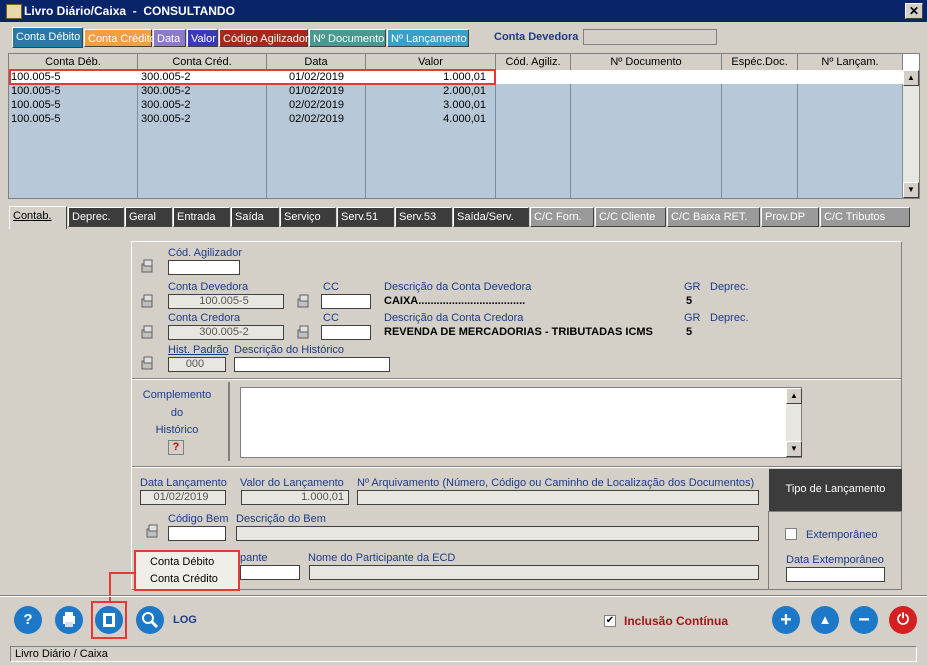 The image size is (927, 665). I want to click on sort-tab-2: Data, so click(169, 38).